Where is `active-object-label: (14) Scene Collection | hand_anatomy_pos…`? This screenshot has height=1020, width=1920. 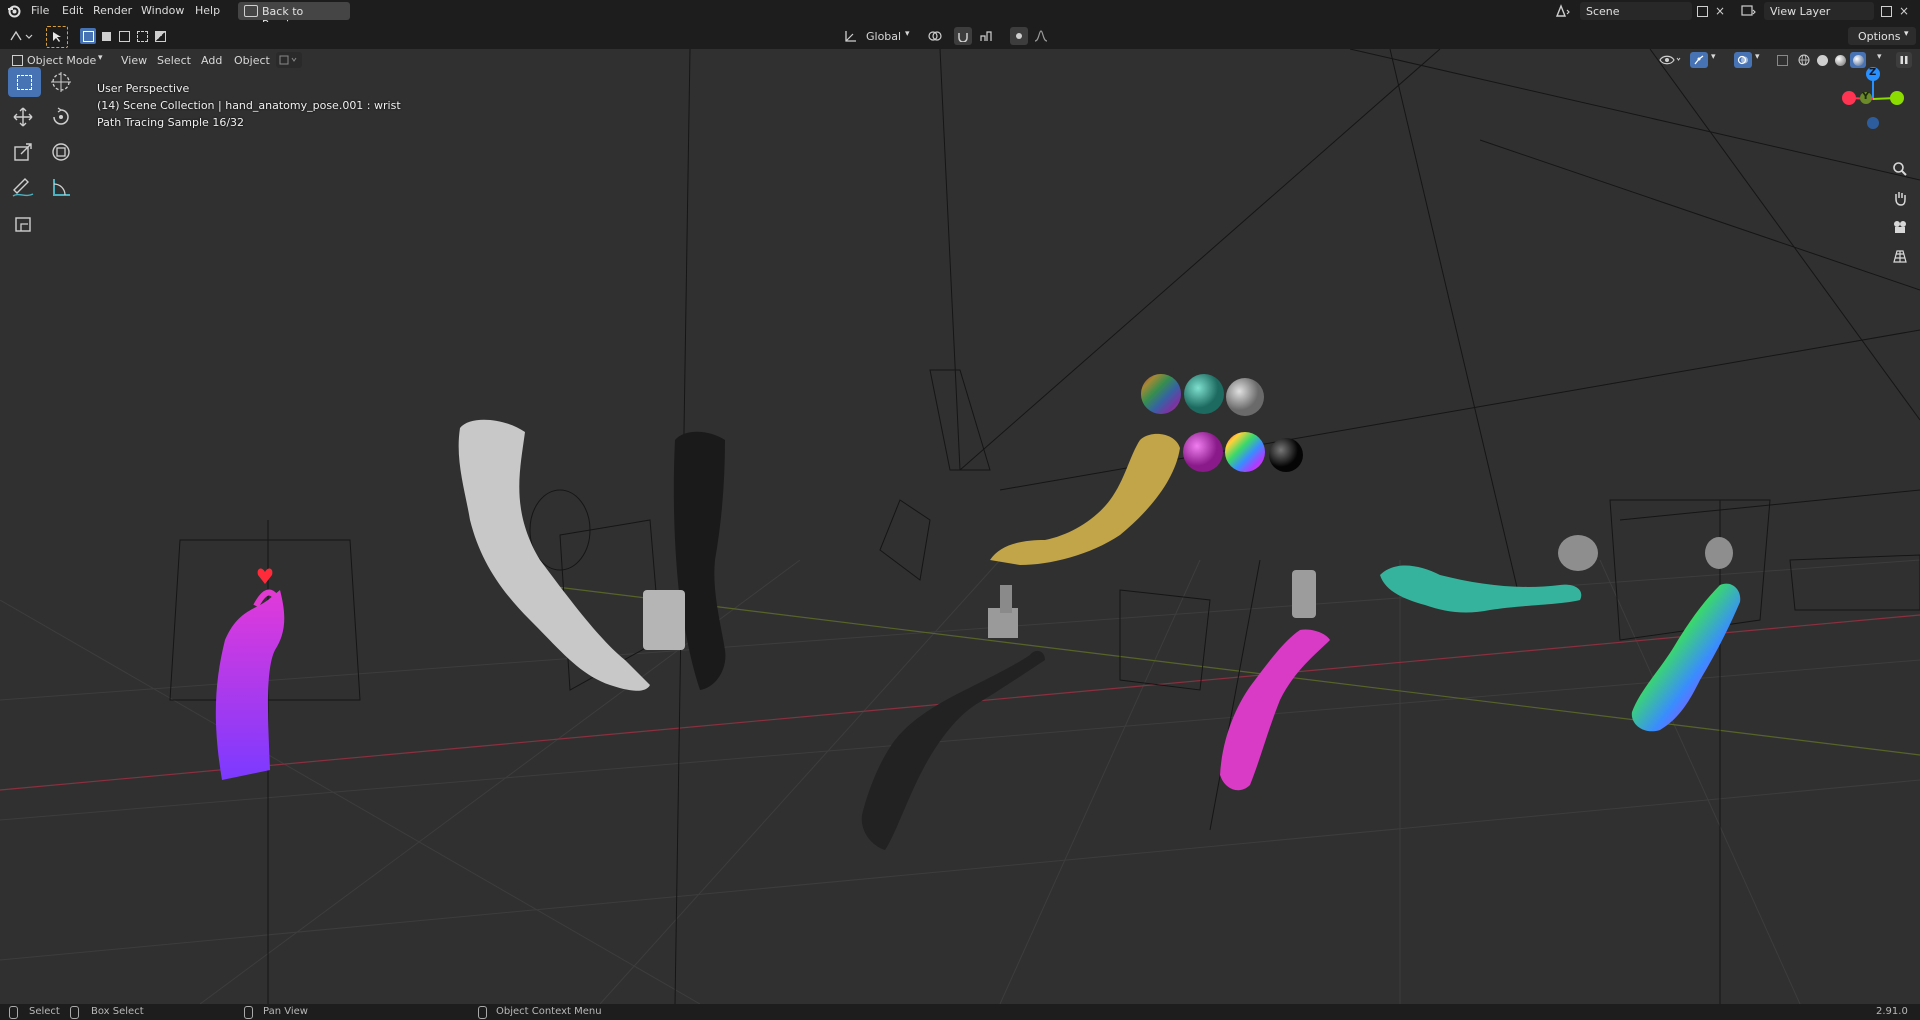 active-object-label: (14) Scene Collection | hand_anatomy_pos… is located at coordinates (249, 105).